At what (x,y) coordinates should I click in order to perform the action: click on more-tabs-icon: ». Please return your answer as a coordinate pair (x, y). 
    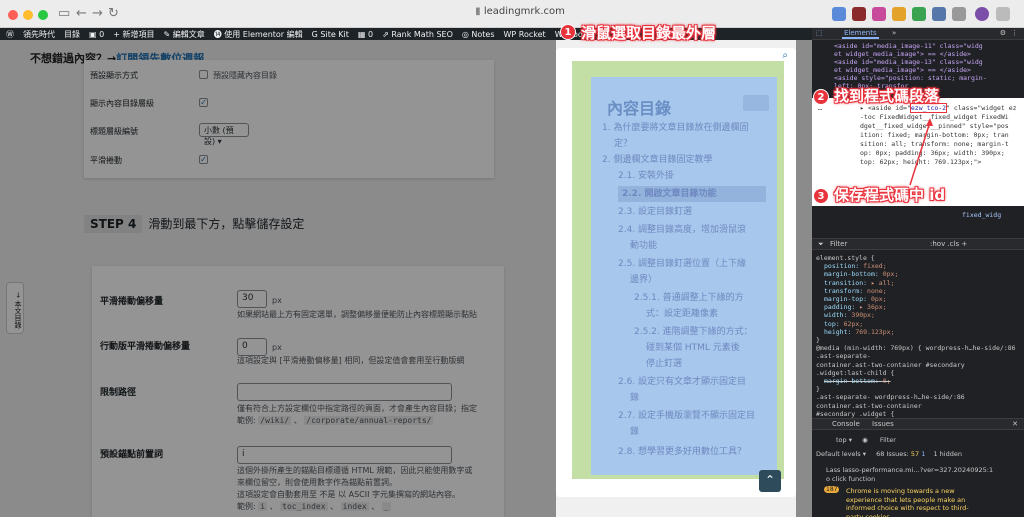
    Looking at the image, I should click on (894, 33).